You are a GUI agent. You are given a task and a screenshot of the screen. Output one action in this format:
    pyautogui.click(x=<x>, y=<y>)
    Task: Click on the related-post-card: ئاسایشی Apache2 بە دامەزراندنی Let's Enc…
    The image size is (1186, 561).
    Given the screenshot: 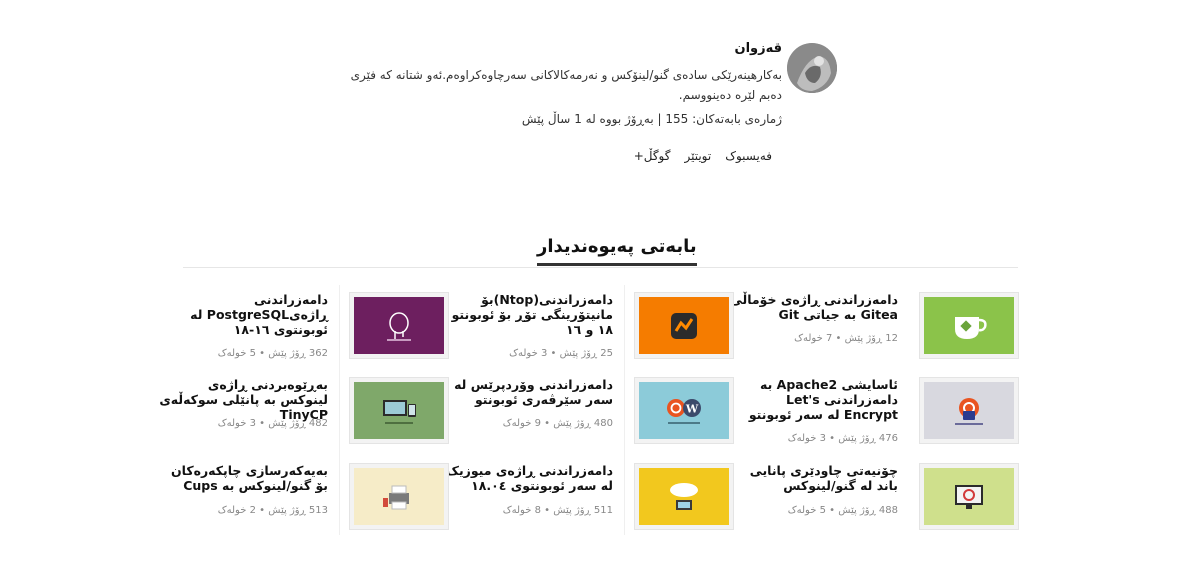 What is the action you would take?
    pyautogui.click(x=878, y=417)
    